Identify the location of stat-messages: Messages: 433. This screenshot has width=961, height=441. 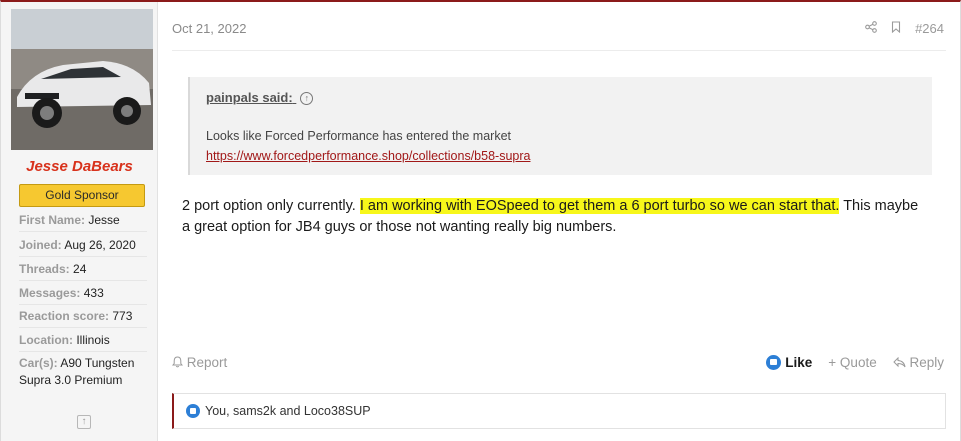
(83, 295).